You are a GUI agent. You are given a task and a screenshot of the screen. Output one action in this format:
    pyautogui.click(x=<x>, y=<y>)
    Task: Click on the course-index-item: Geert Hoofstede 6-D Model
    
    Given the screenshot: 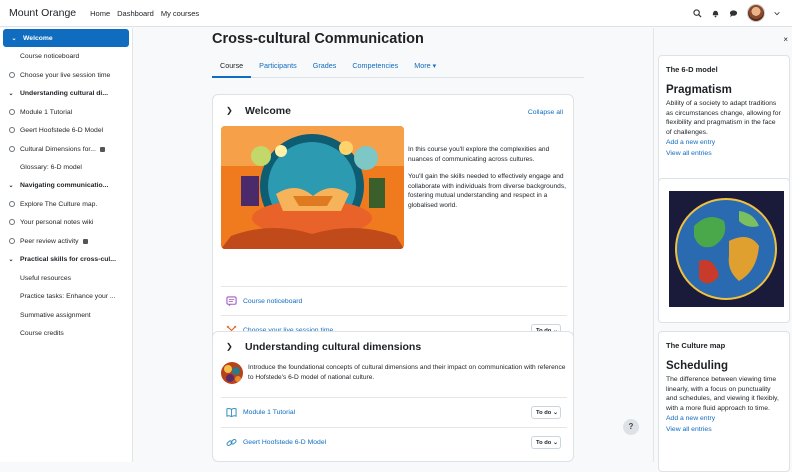 What is the action you would take?
    pyautogui.click(x=66, y=130)
    